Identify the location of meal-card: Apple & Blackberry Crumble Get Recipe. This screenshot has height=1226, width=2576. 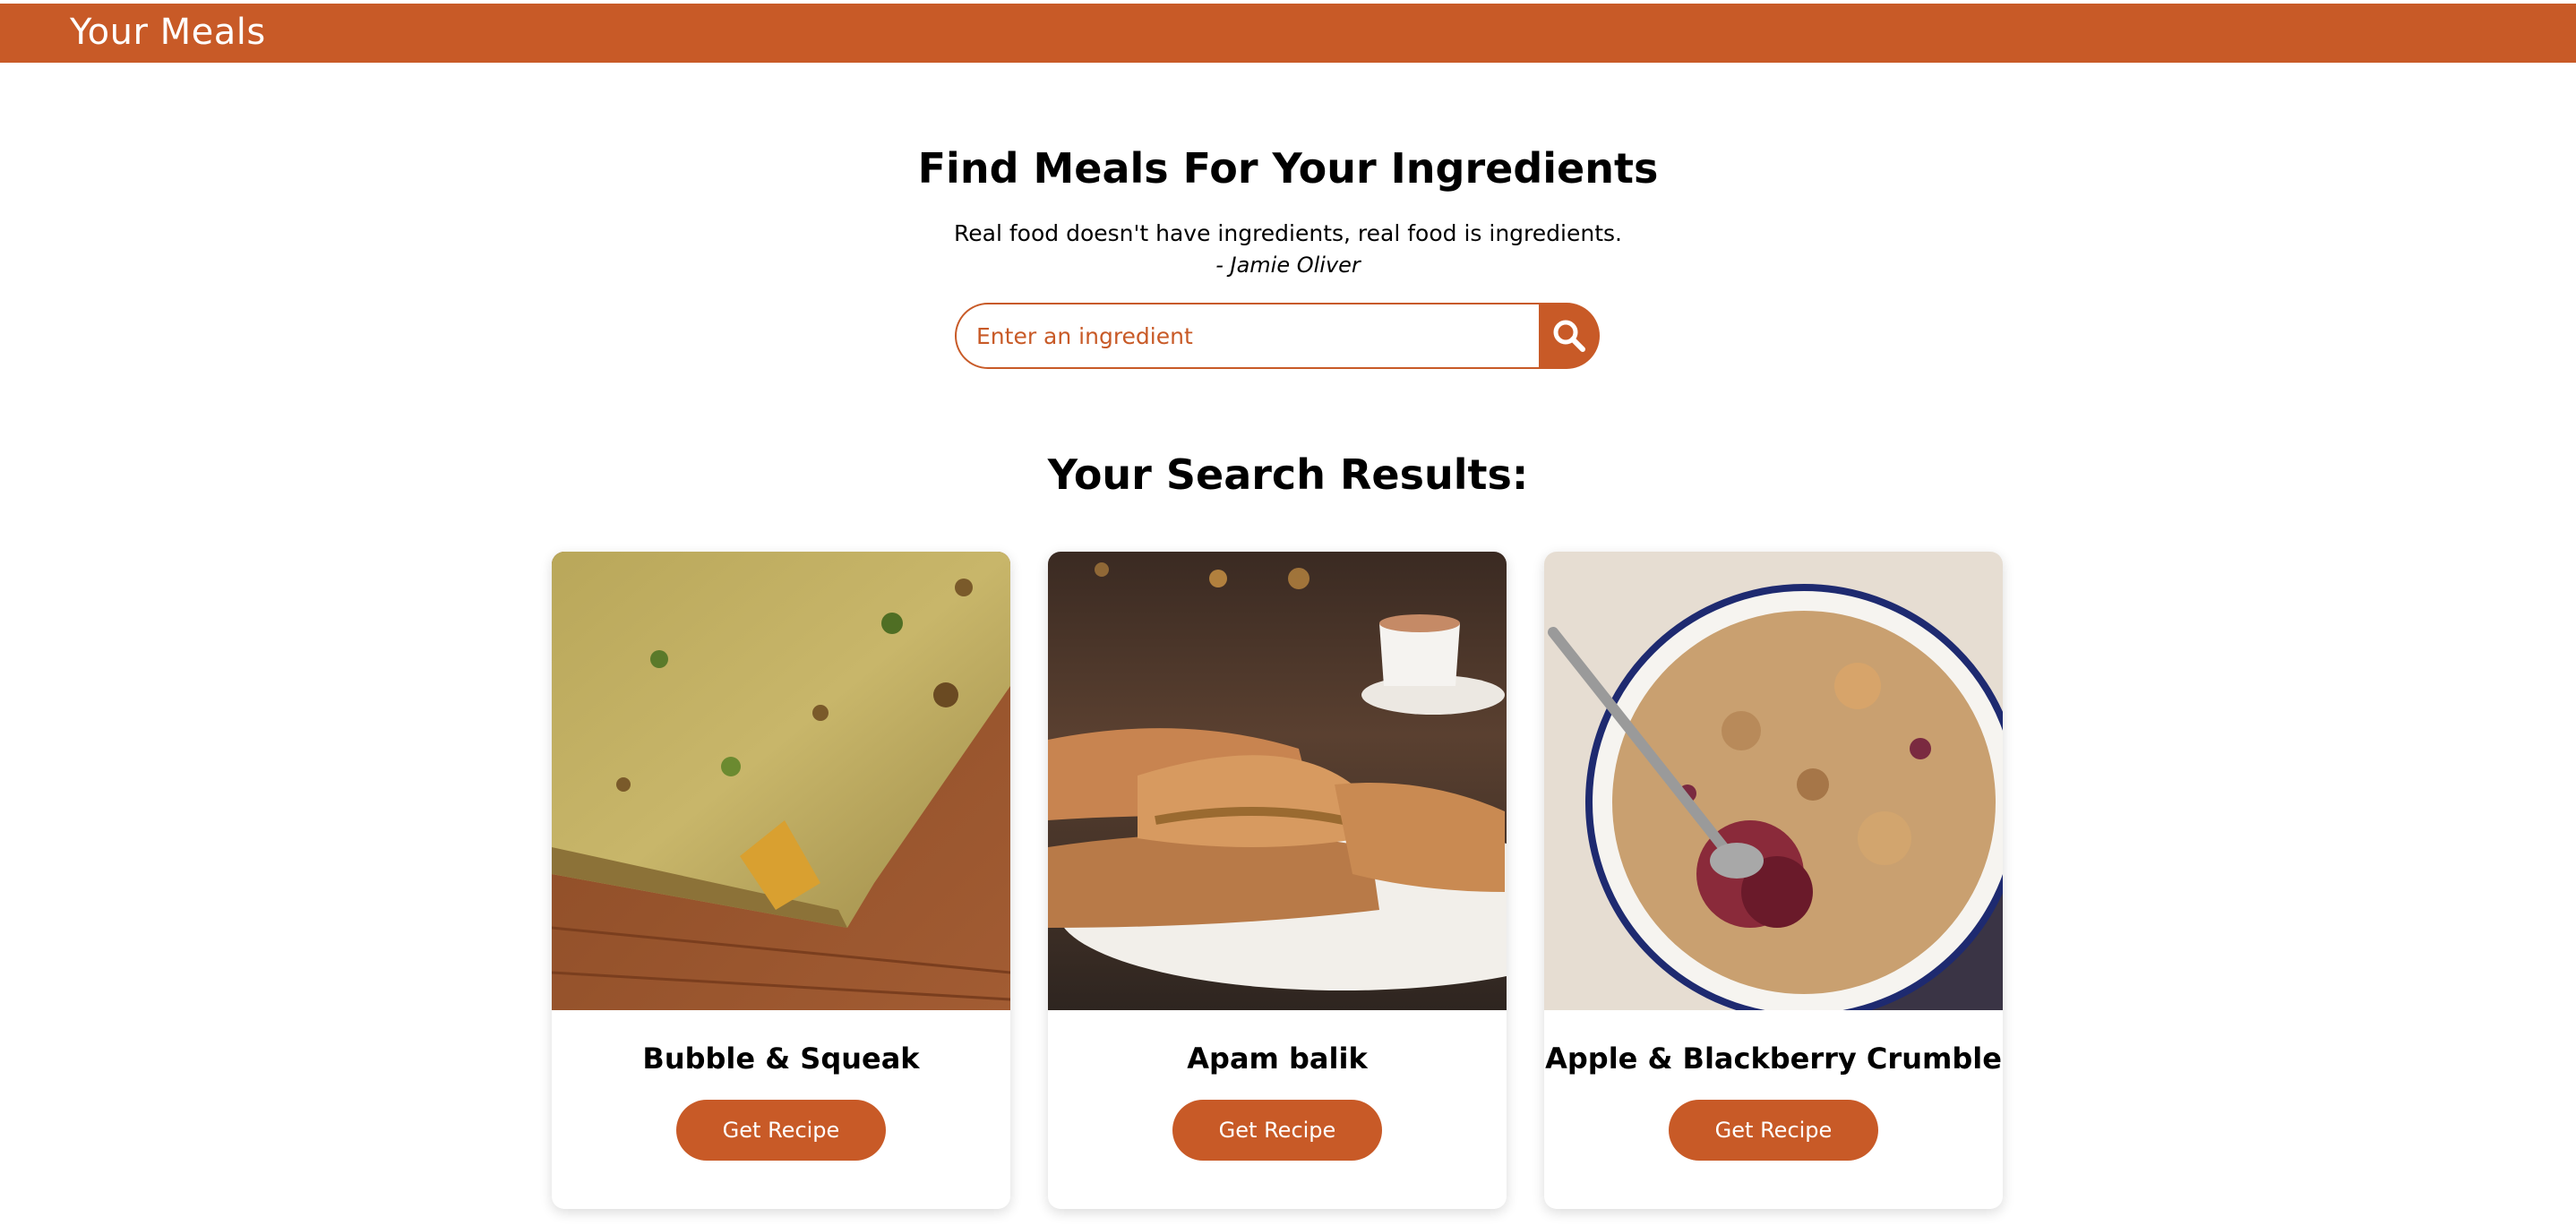
(1773, 881).